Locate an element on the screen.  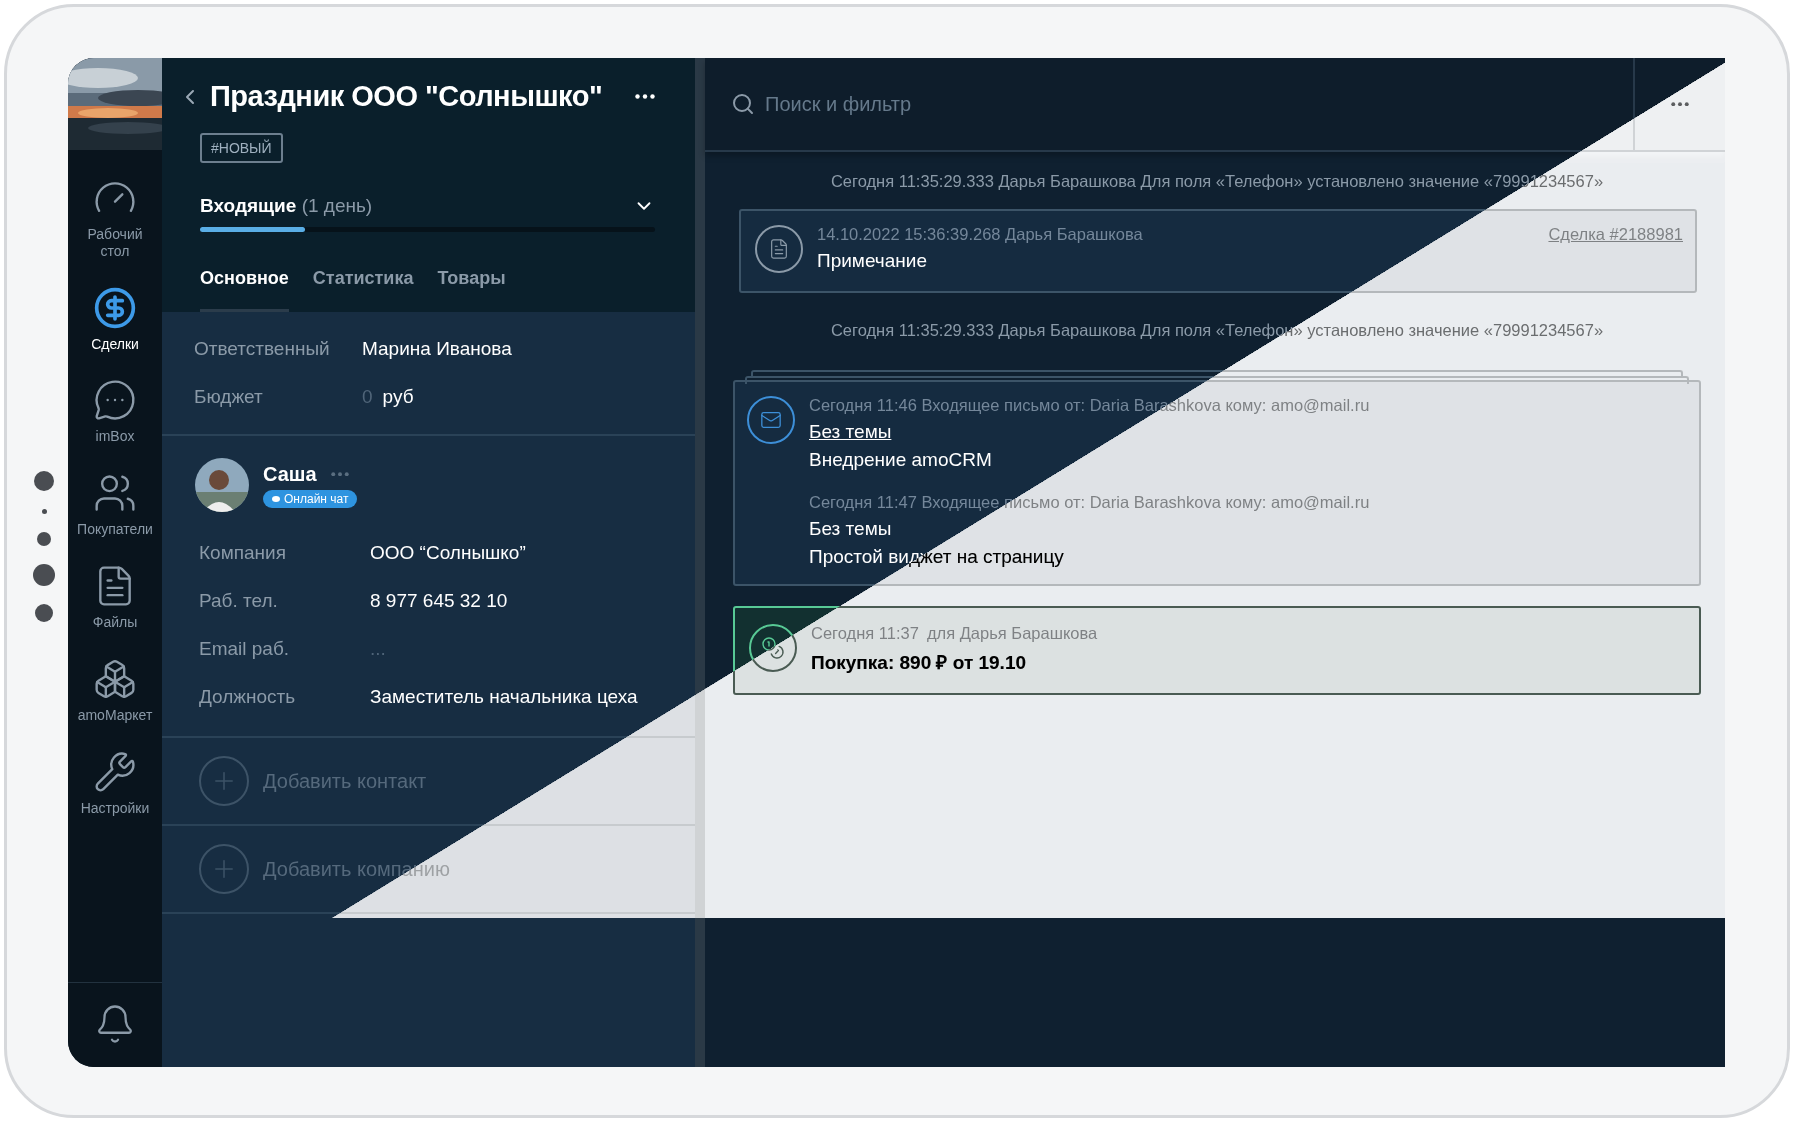
field-label: Email раб. is located at coordinates (245, 649).